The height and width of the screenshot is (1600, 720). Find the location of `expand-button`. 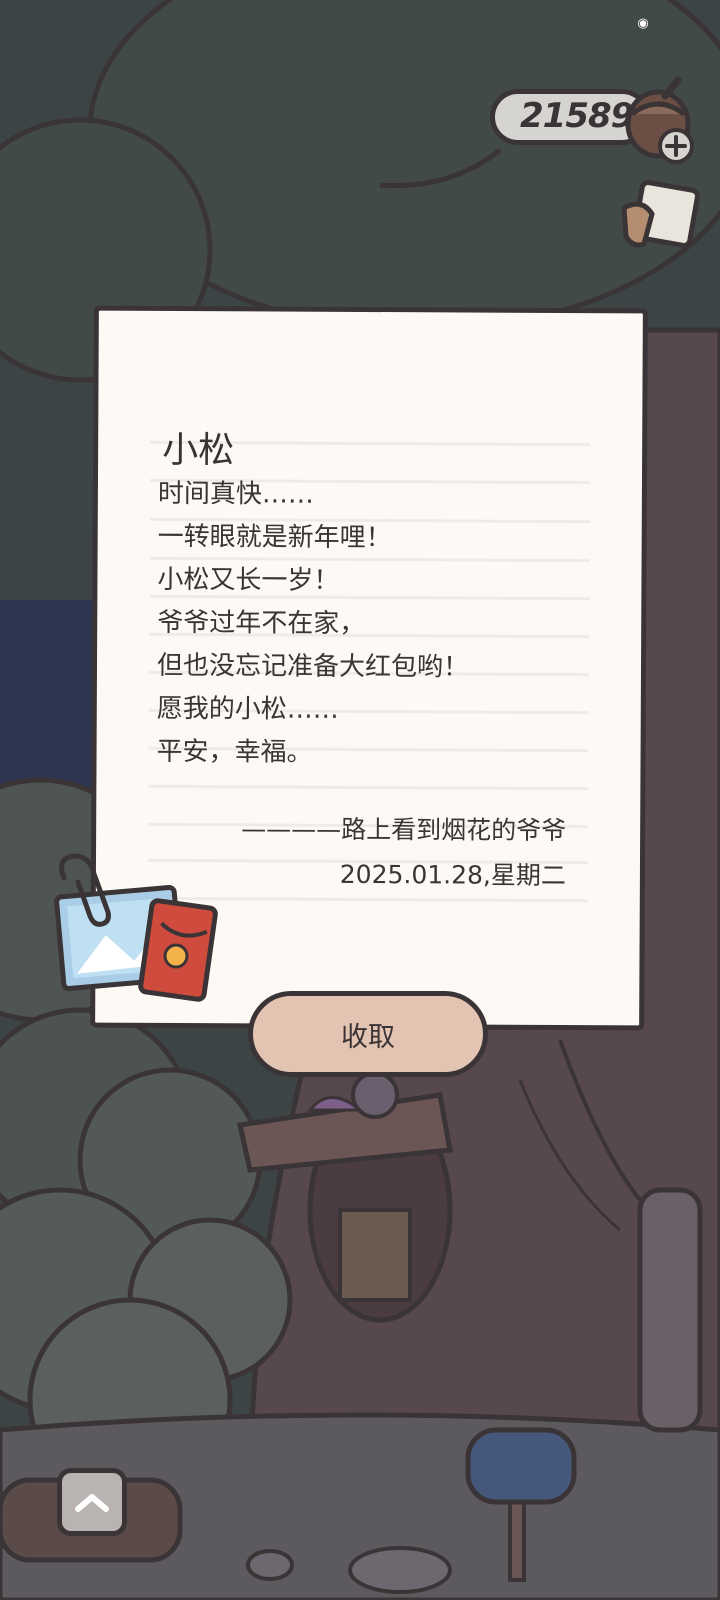

expand-button is located at coordinates (92, 1502).